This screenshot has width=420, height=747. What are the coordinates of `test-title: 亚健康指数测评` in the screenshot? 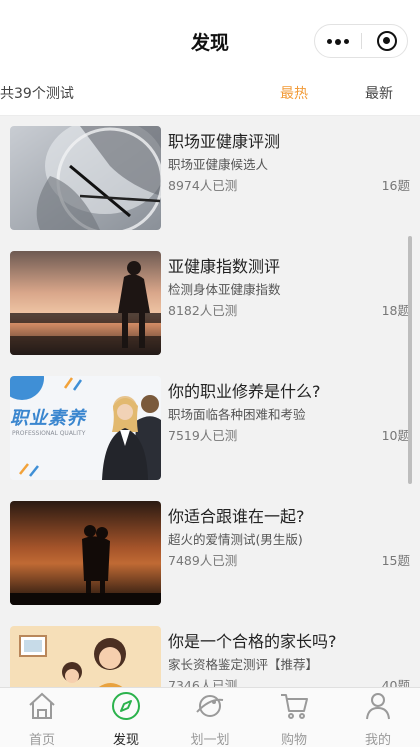 It's located at (224, 266).